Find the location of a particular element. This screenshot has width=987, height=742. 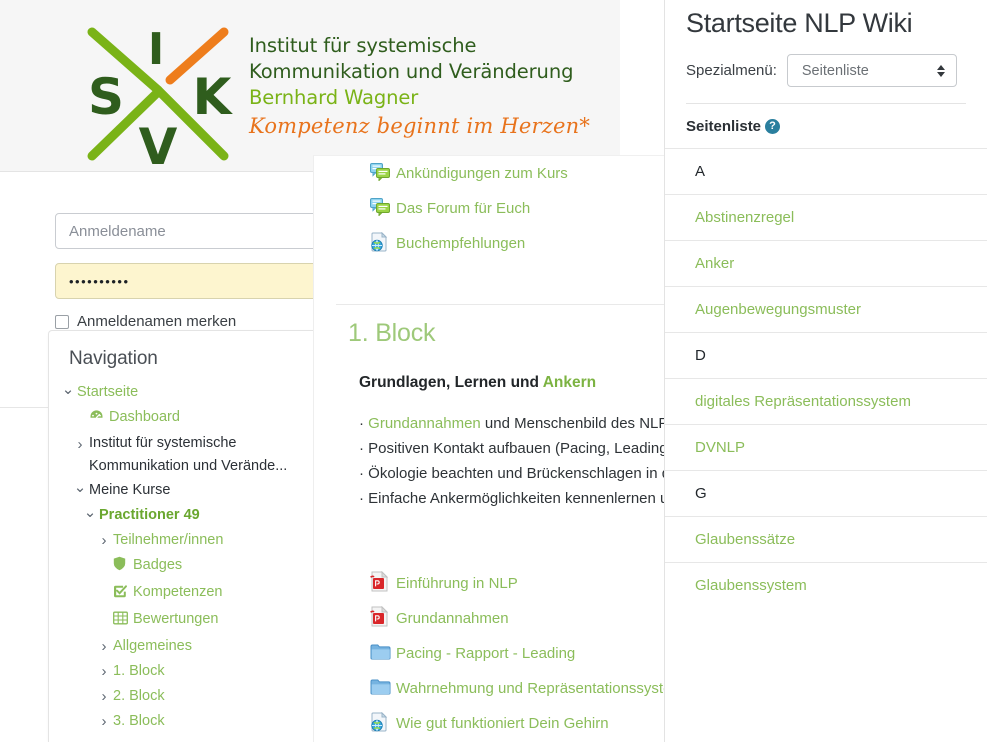

nav-item: › Teilnehmer/innen is located at coordinates (183, 540).